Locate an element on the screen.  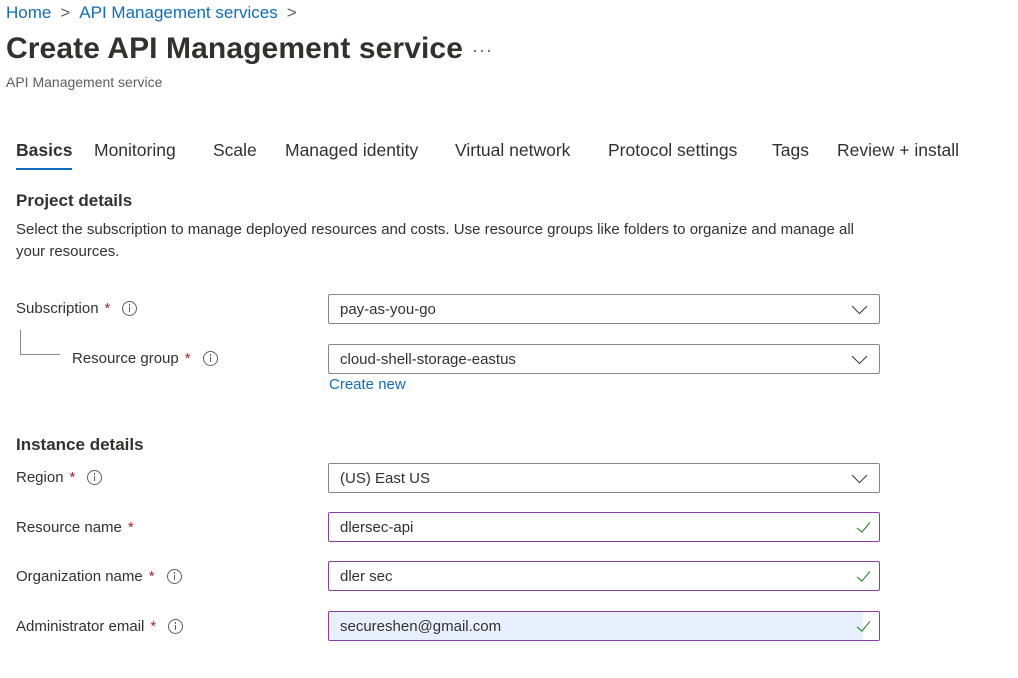
organization-name-label: Organization name * is located at coordinates (99, 576).